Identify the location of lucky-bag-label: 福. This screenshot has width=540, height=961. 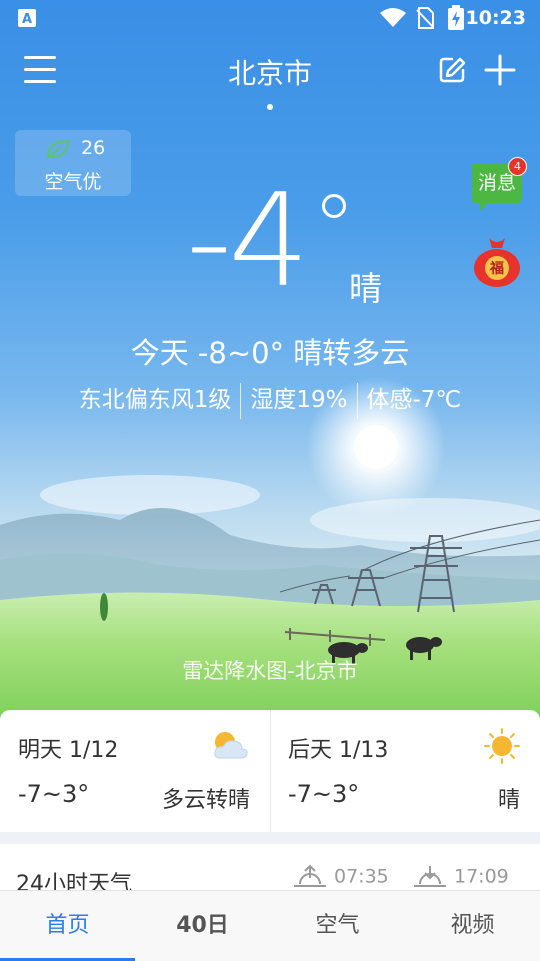
(497, 269).